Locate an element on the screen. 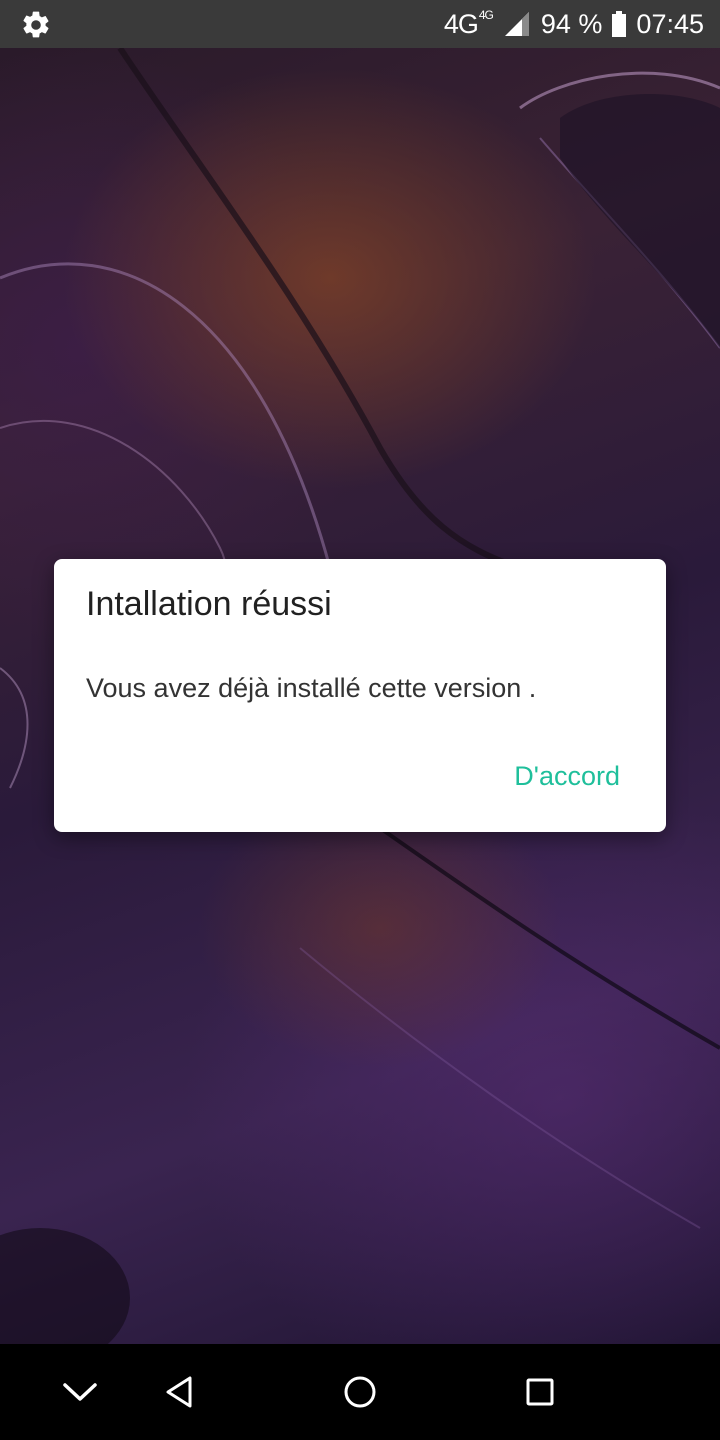  gear-icon is located at coordinates (36, 25).